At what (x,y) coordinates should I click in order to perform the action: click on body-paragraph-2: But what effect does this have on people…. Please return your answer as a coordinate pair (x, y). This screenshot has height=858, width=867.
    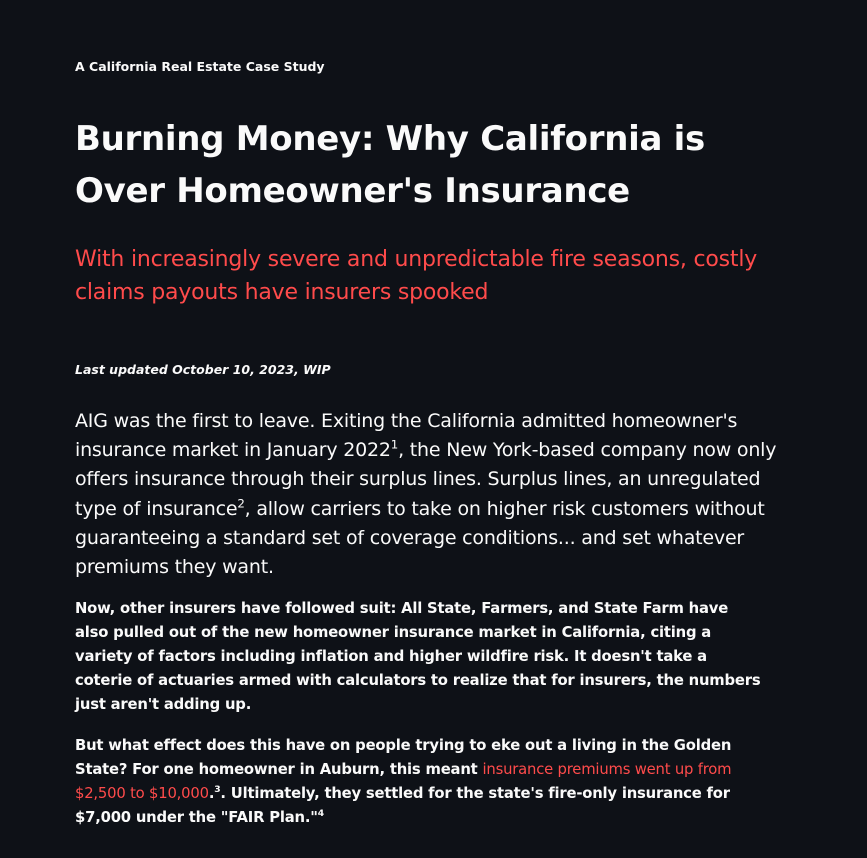
    Looking at the image, I should click on (420, 782).